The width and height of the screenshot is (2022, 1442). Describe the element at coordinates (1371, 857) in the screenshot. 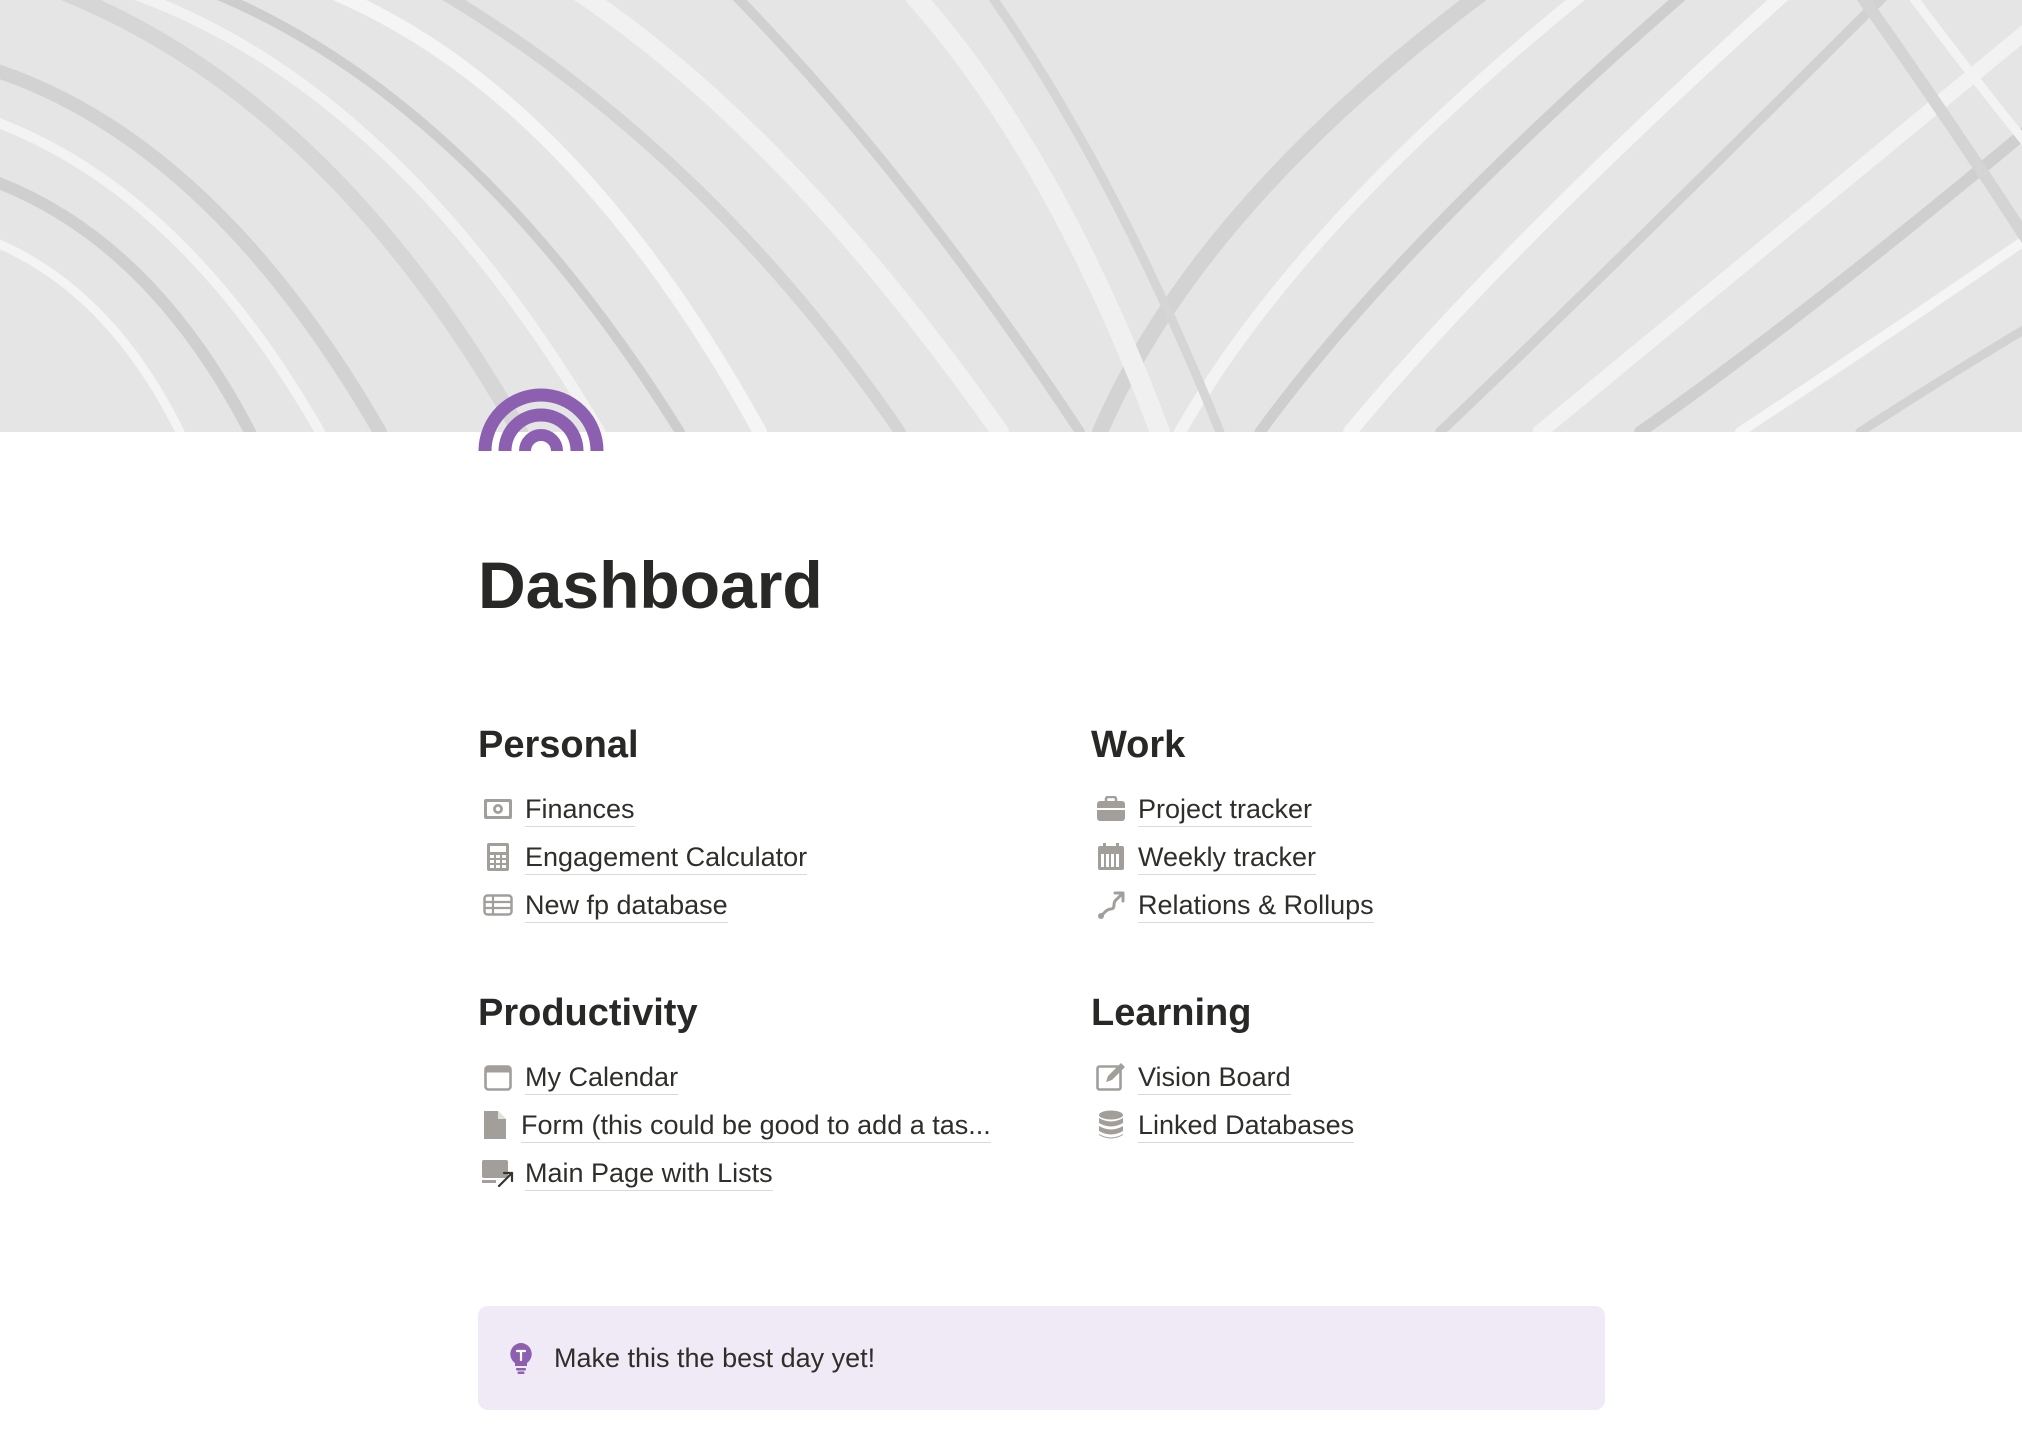

I see `link-weekly-tracker: Weekly tracker` at that location.